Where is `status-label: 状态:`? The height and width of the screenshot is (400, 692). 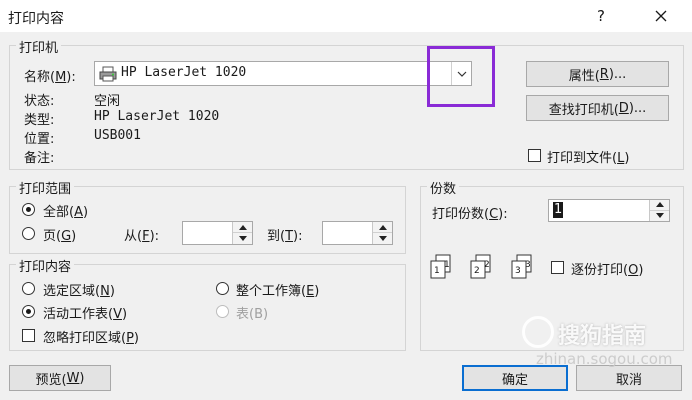
status-label: 状态: is located at coordinates (39, 101).